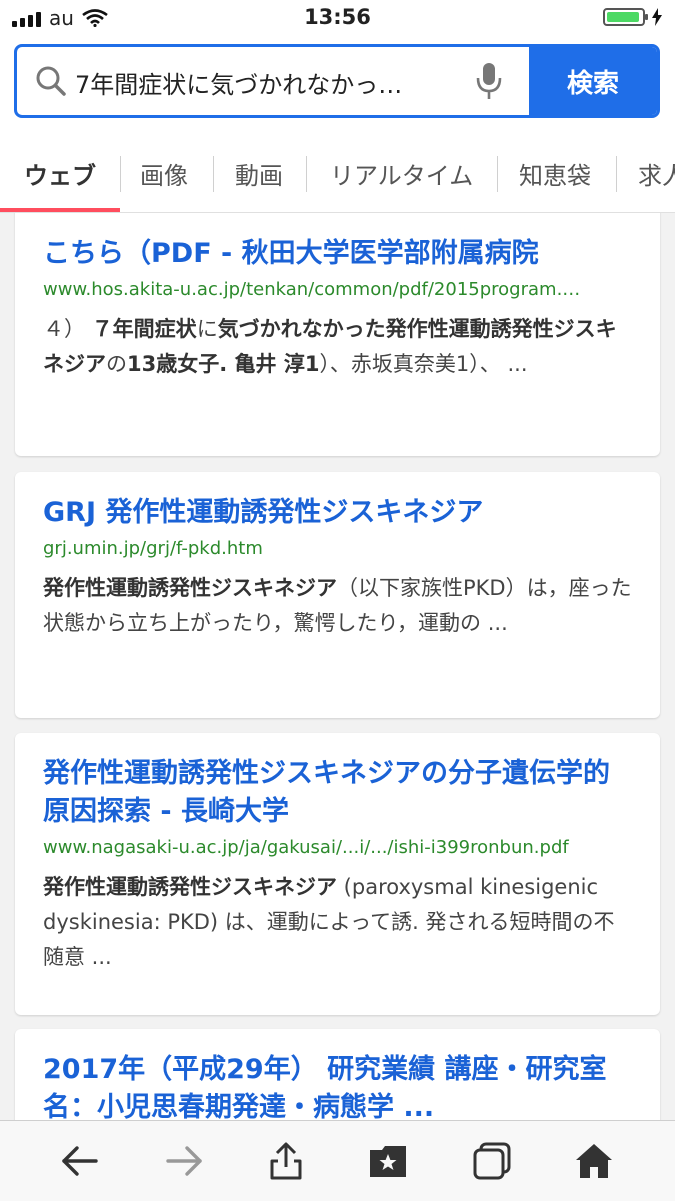 This screenshot has height=1201, width=675. I want to click on tab-videos: 動画, so click(259, 173).